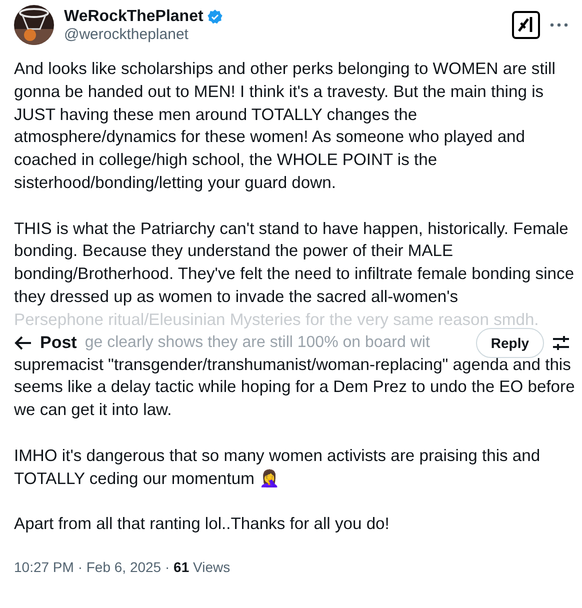 The image size is (582, 608). Describe the element at coordinates (23, 342) in the screenshot. I see `back-icon` at that location.